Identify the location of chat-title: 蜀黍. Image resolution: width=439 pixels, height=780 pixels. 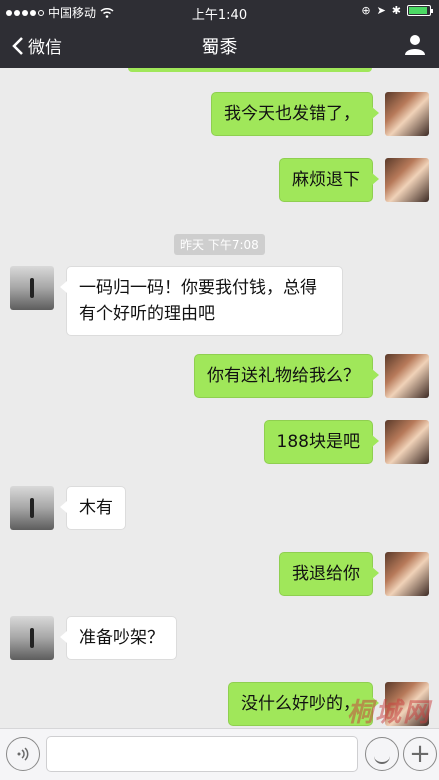
(219, 46).